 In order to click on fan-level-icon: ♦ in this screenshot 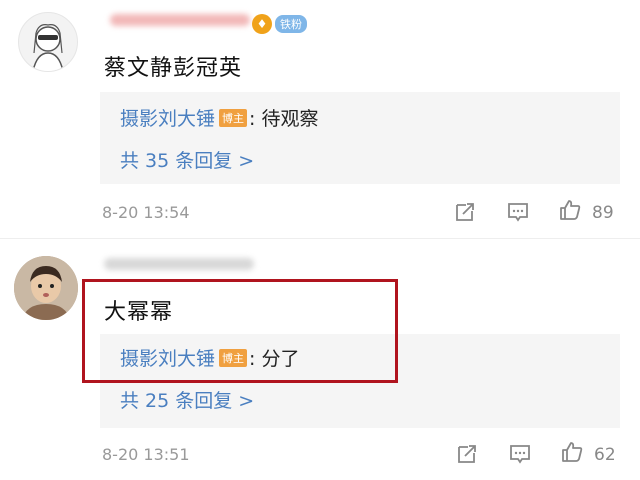, I will do `click(262, 24)`.